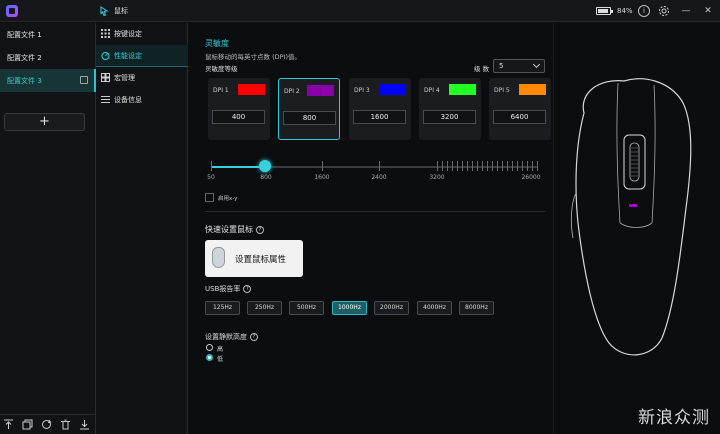  I want to click on nav-label: 按键设定, so click(128, 34).